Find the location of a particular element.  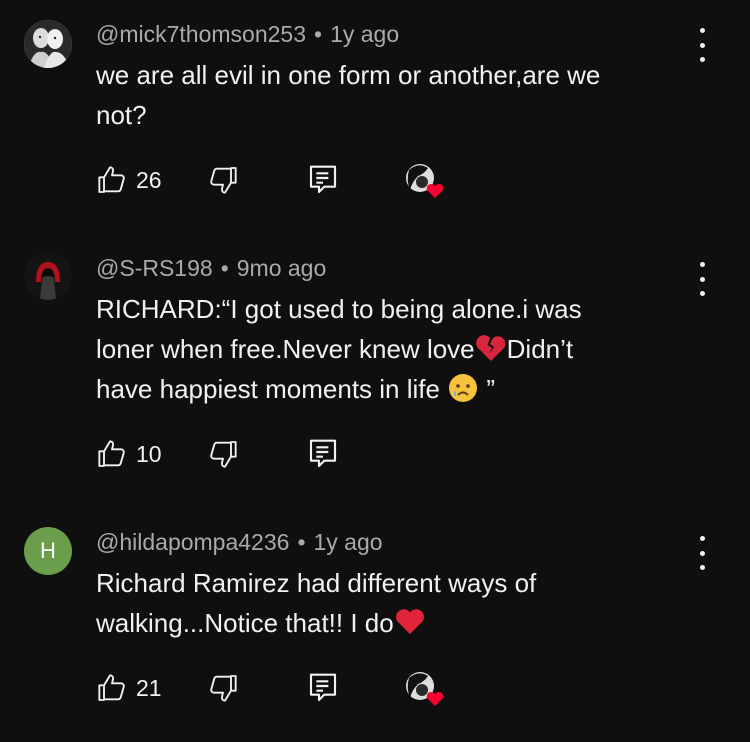

broken-heart-icon is located at coordinates (490, 348).